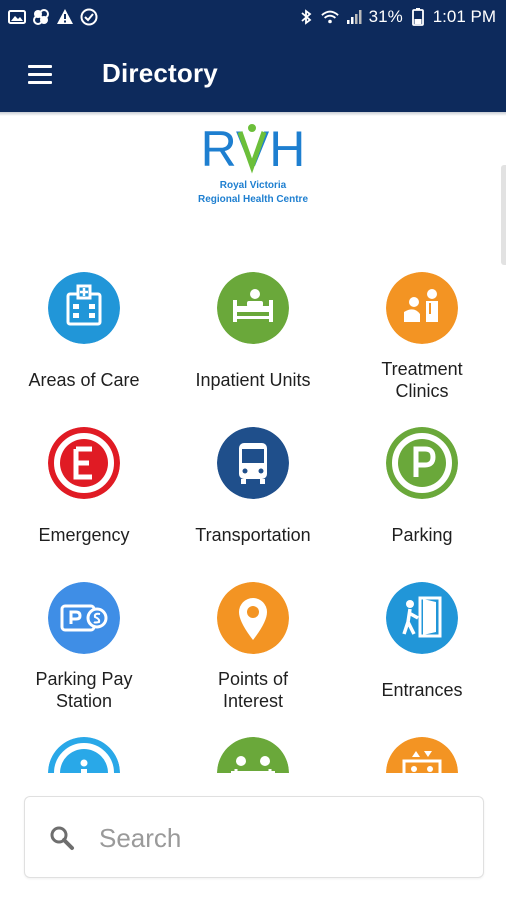  I want to click on status-right: 31% 1:01 PM, so click(396, 17).